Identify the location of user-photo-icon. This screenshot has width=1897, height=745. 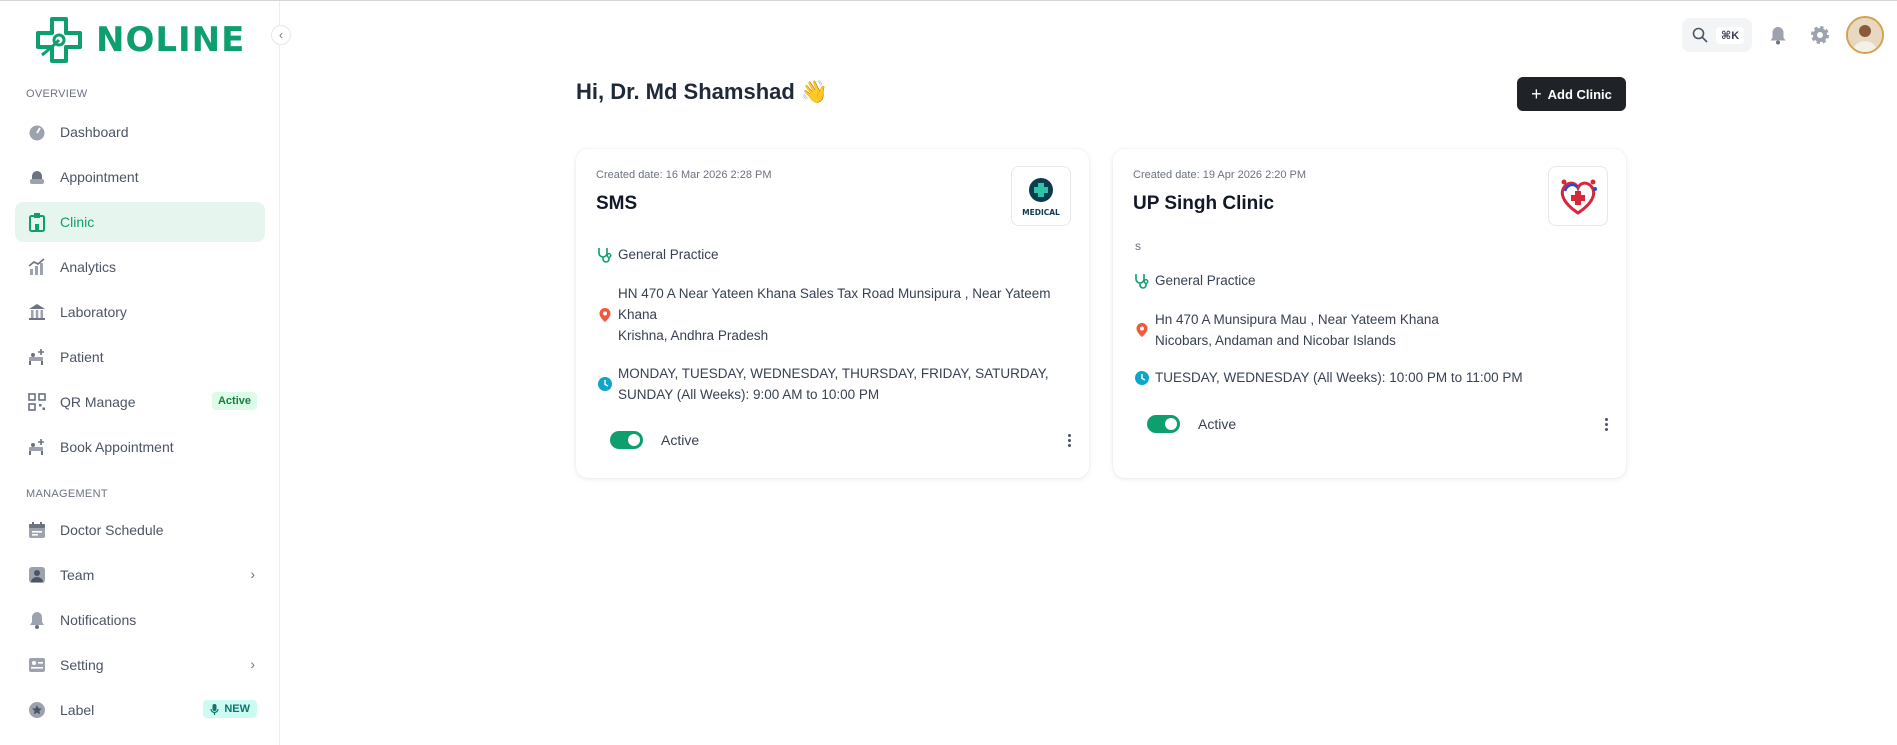
(1865, 35).